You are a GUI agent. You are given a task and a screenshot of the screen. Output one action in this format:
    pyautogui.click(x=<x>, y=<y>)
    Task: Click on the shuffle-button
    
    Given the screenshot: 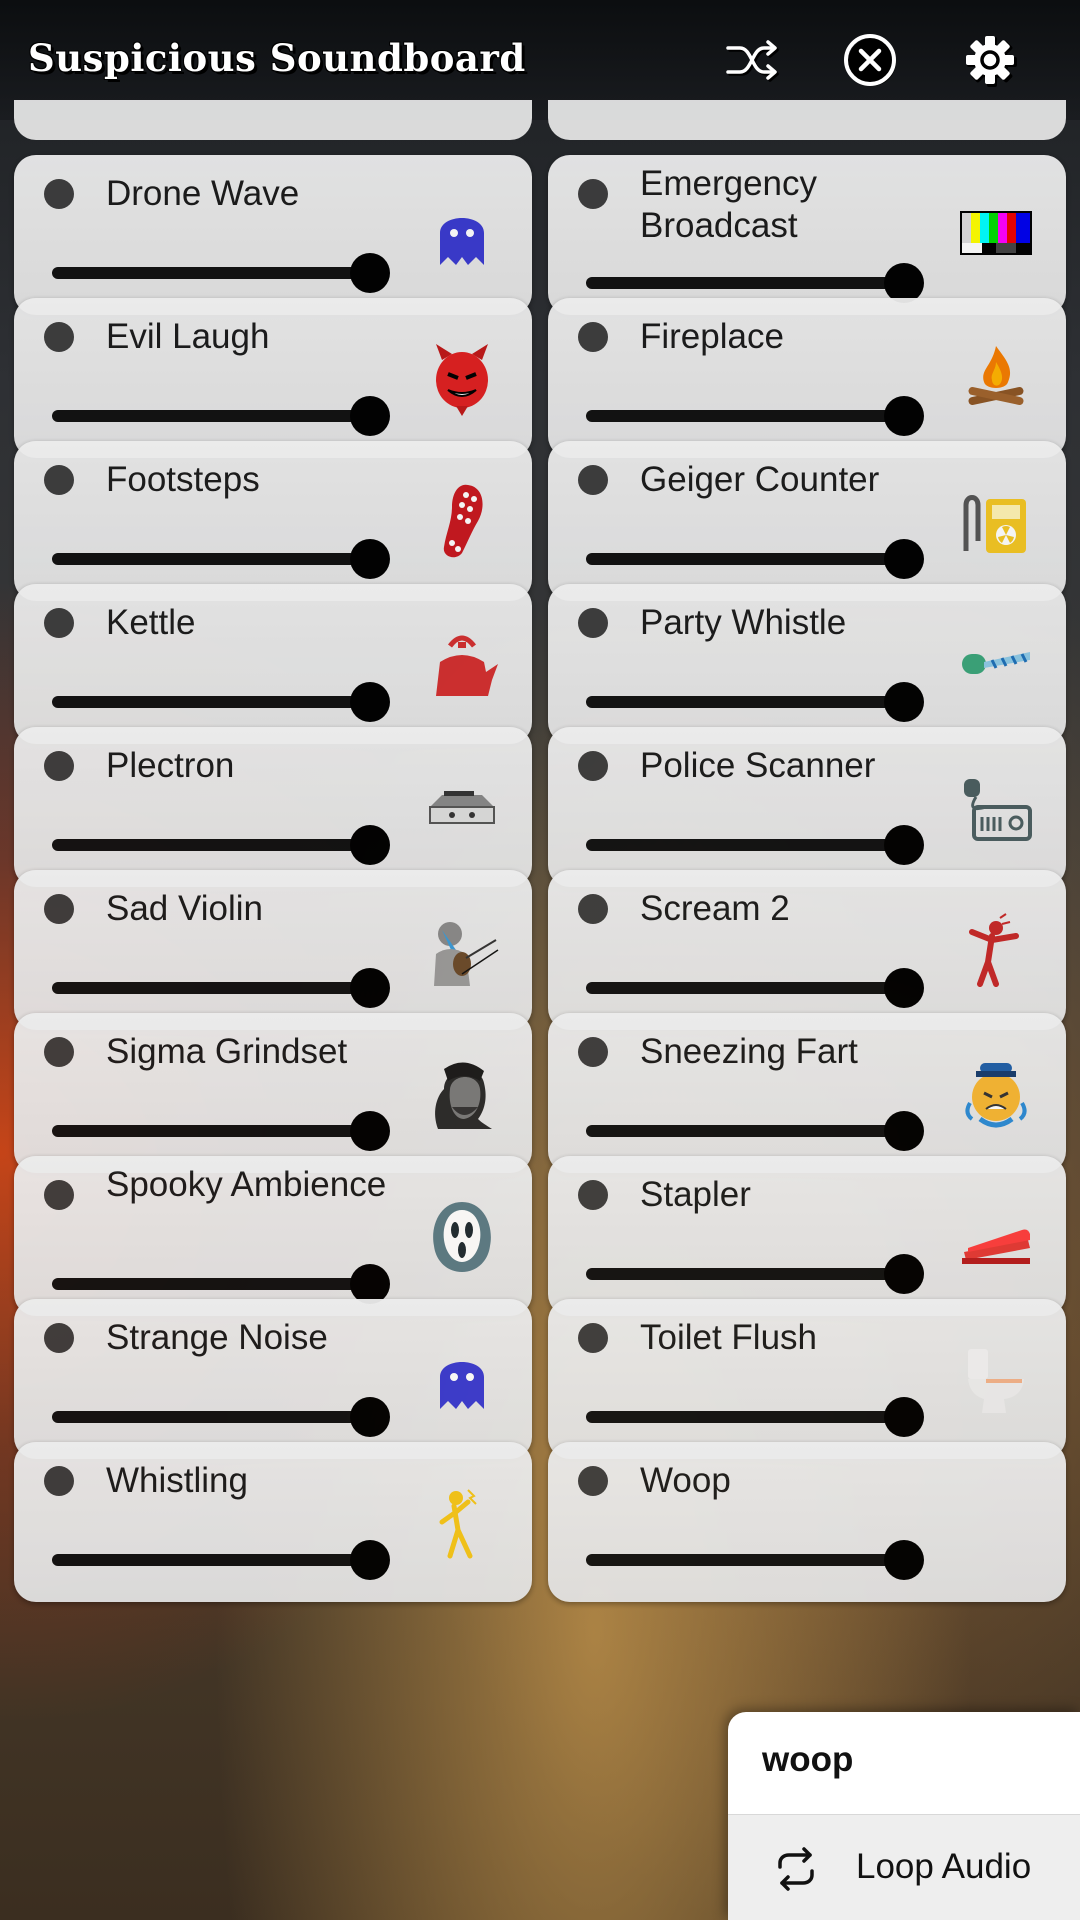 What is the action you would take?
    pyautogui.click(x=752, y=60)
    